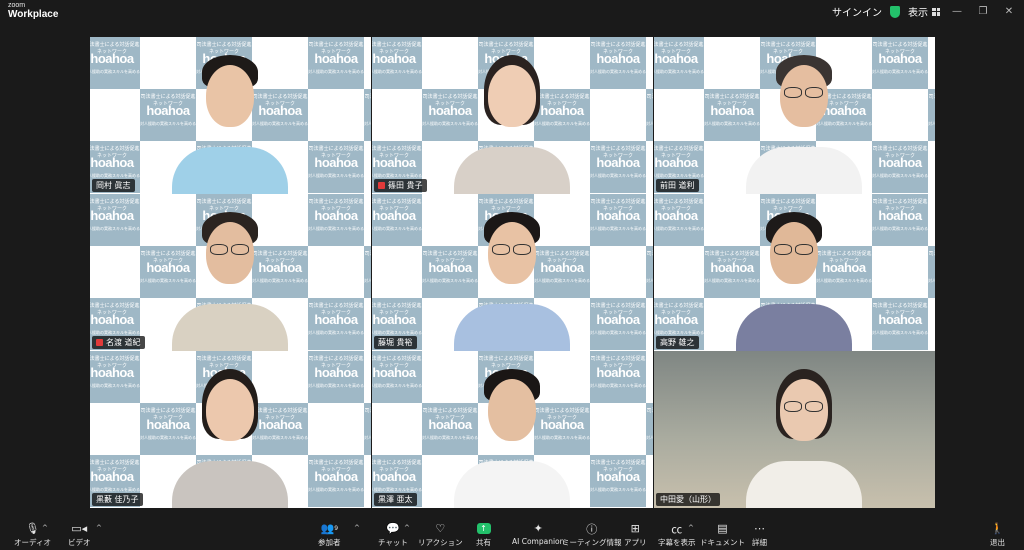  I want to click on participant-name: 岡村 眞志, so click(113, 185).